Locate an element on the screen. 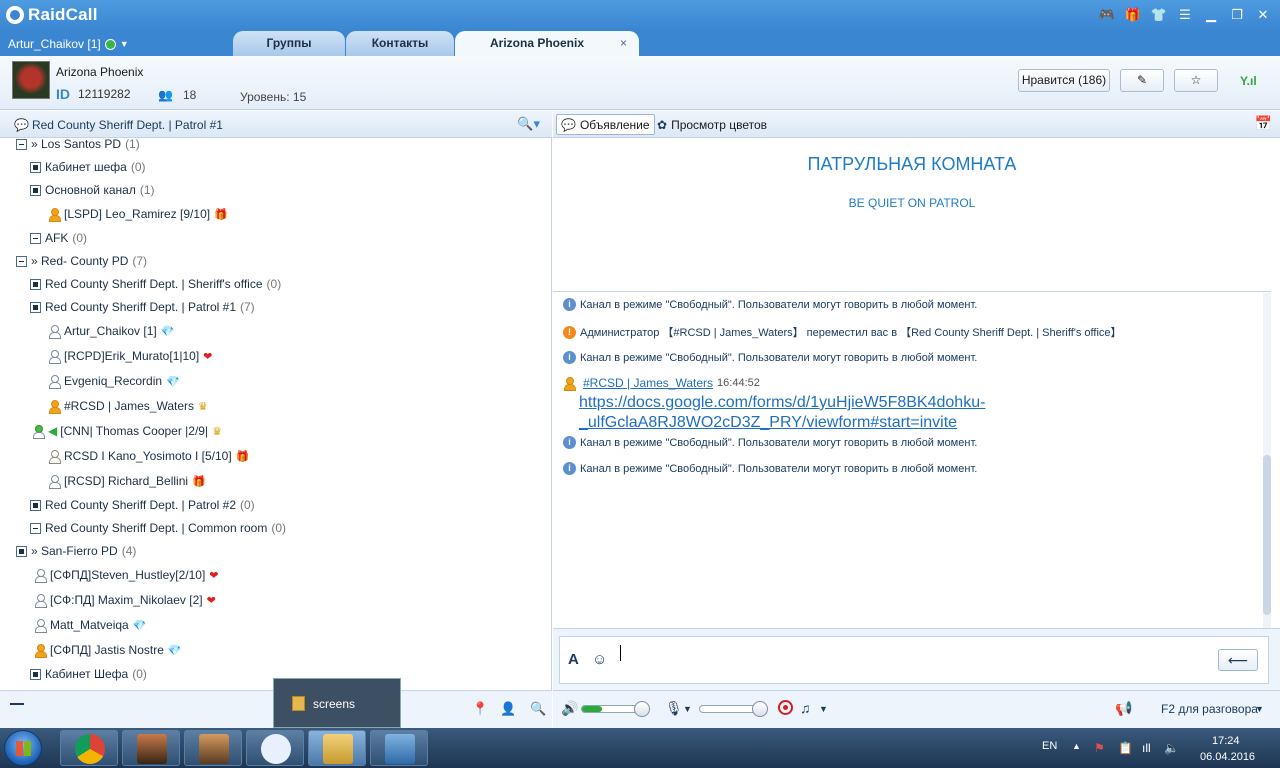  microphone-volume-slider is located at coordinates (733, 709).